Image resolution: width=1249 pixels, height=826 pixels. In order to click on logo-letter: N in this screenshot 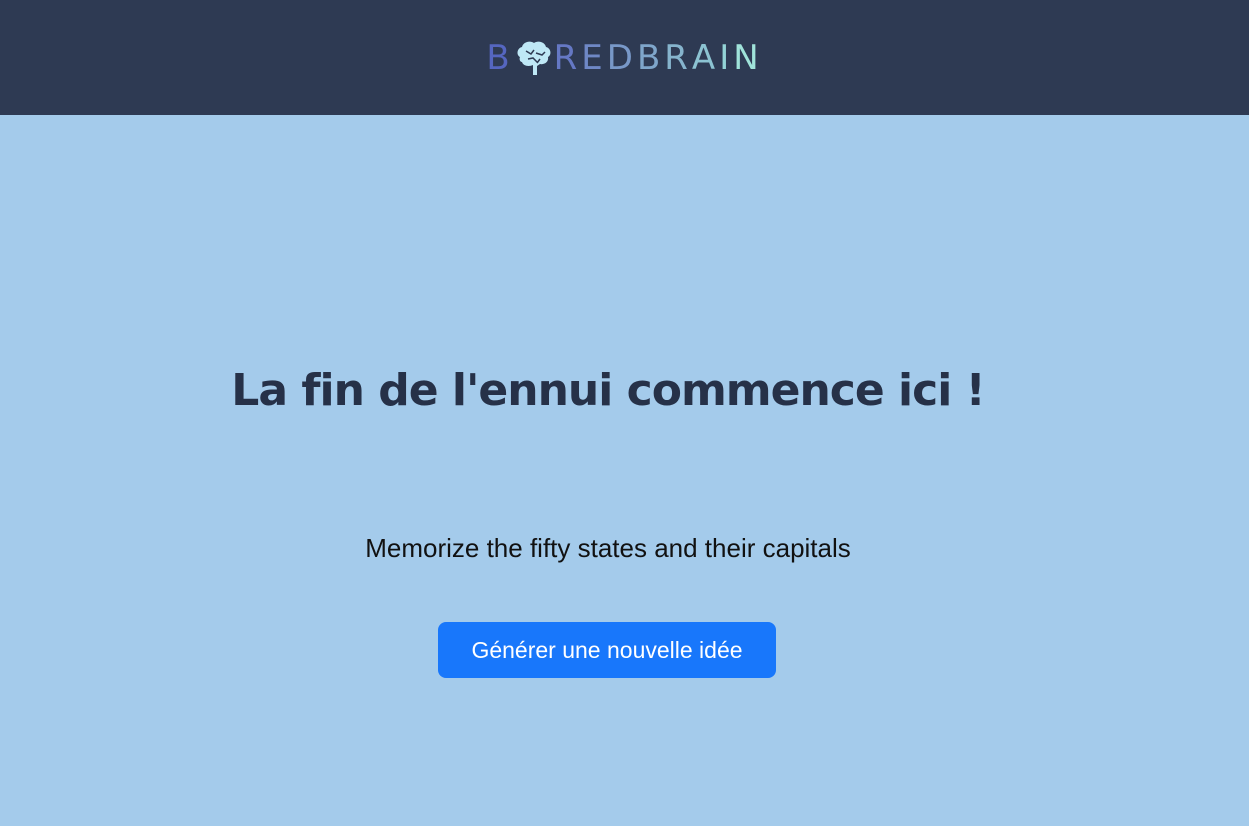, I will do `click(748, 57)`.